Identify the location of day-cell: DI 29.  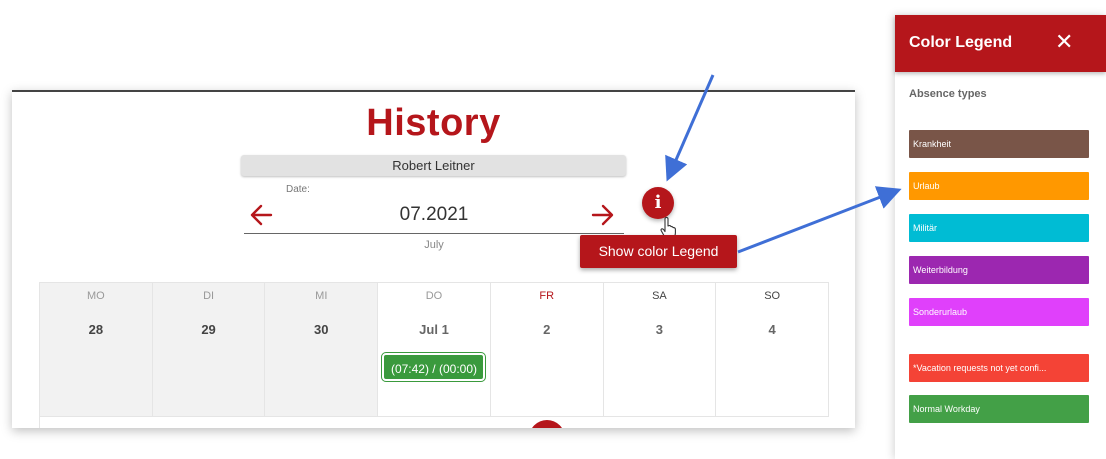
(209, 350).